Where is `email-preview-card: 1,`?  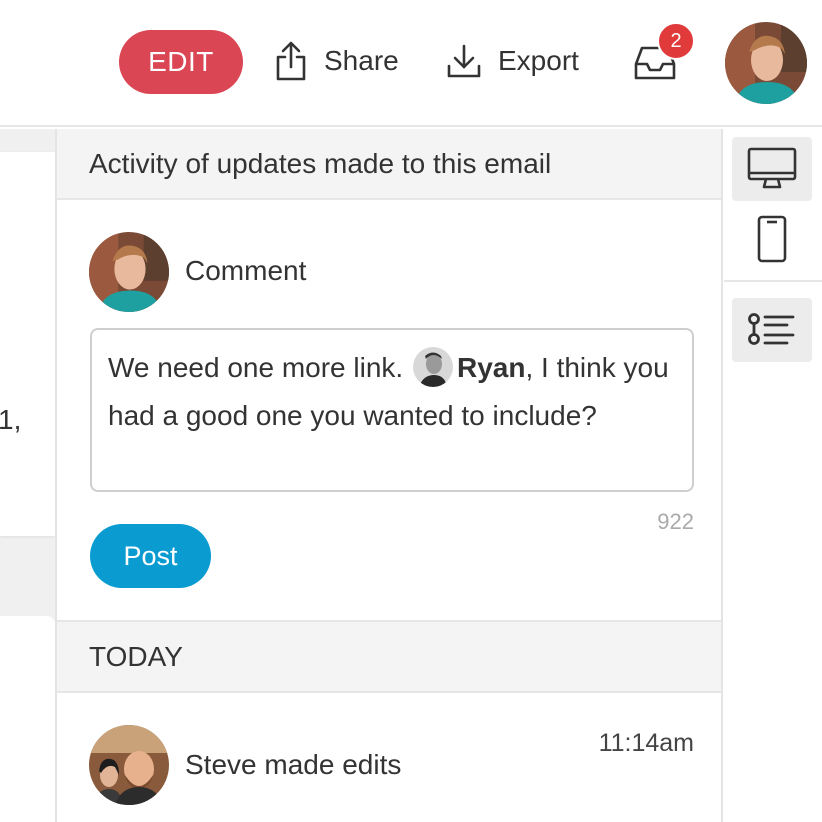 email-preview-card: 1, is located at coordinates (27, 344).